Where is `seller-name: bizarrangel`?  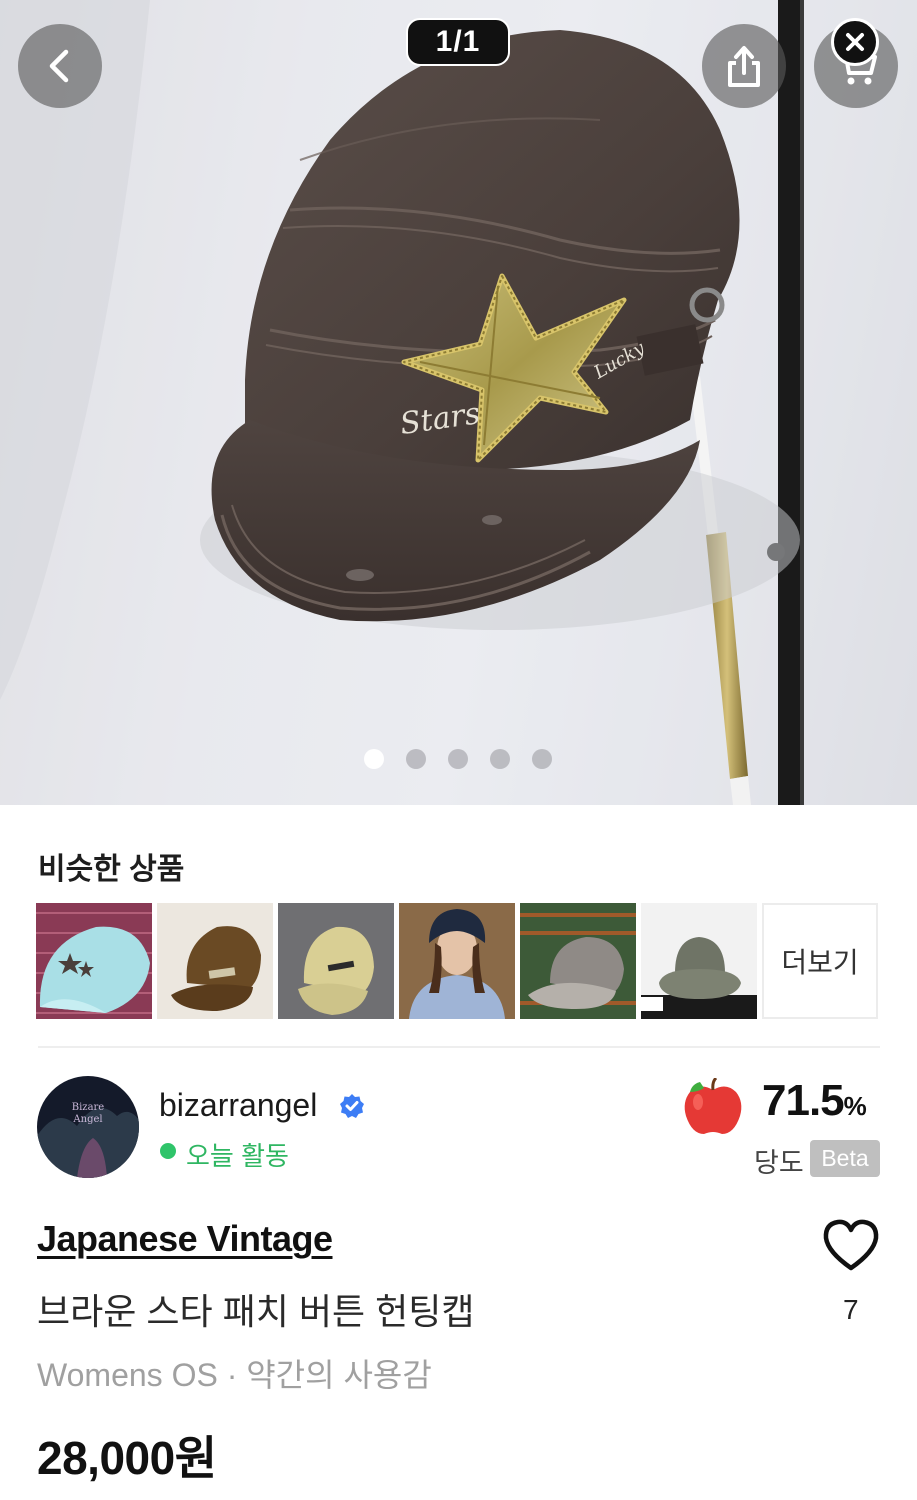
seller-name: bizarrangel is located at coordinates (238, 1105).